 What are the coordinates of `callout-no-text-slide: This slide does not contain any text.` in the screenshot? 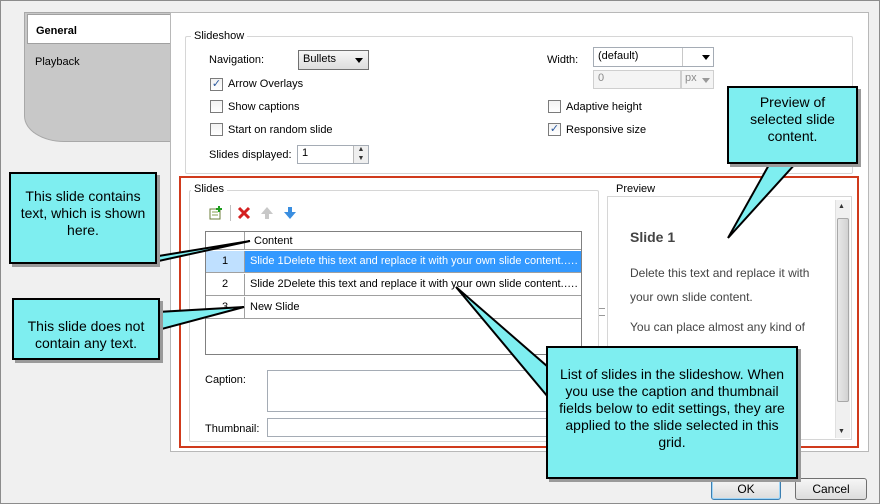 It's located at (86, 329).